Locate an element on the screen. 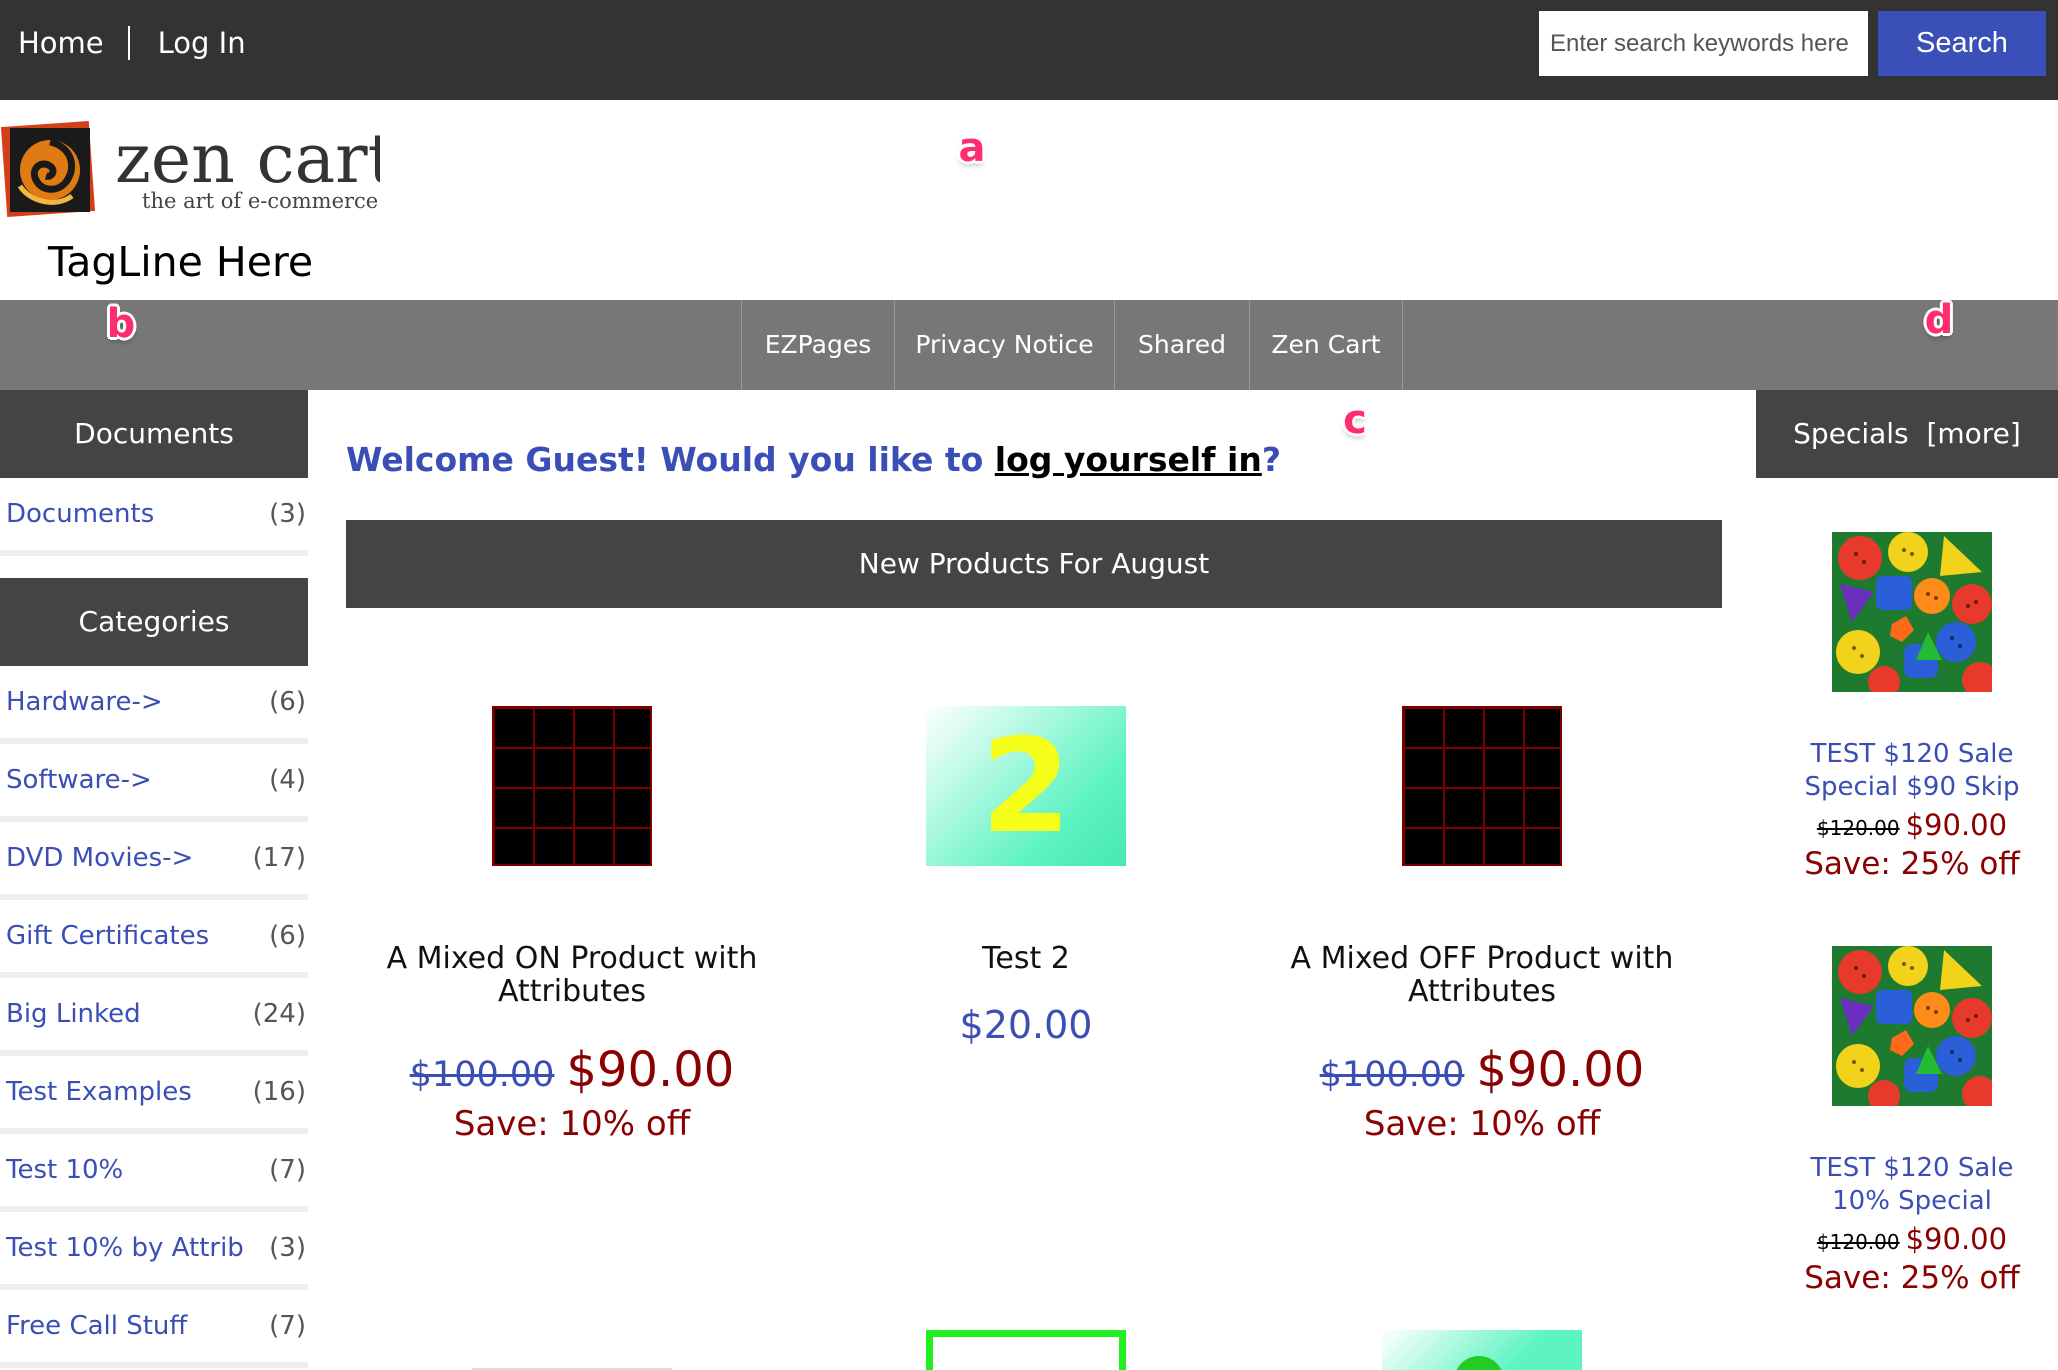 The width and height of the screenshot is (2058, 1370). sidebar-item-hardware: Hardware-> (6) is located at coordinates (154, 705).